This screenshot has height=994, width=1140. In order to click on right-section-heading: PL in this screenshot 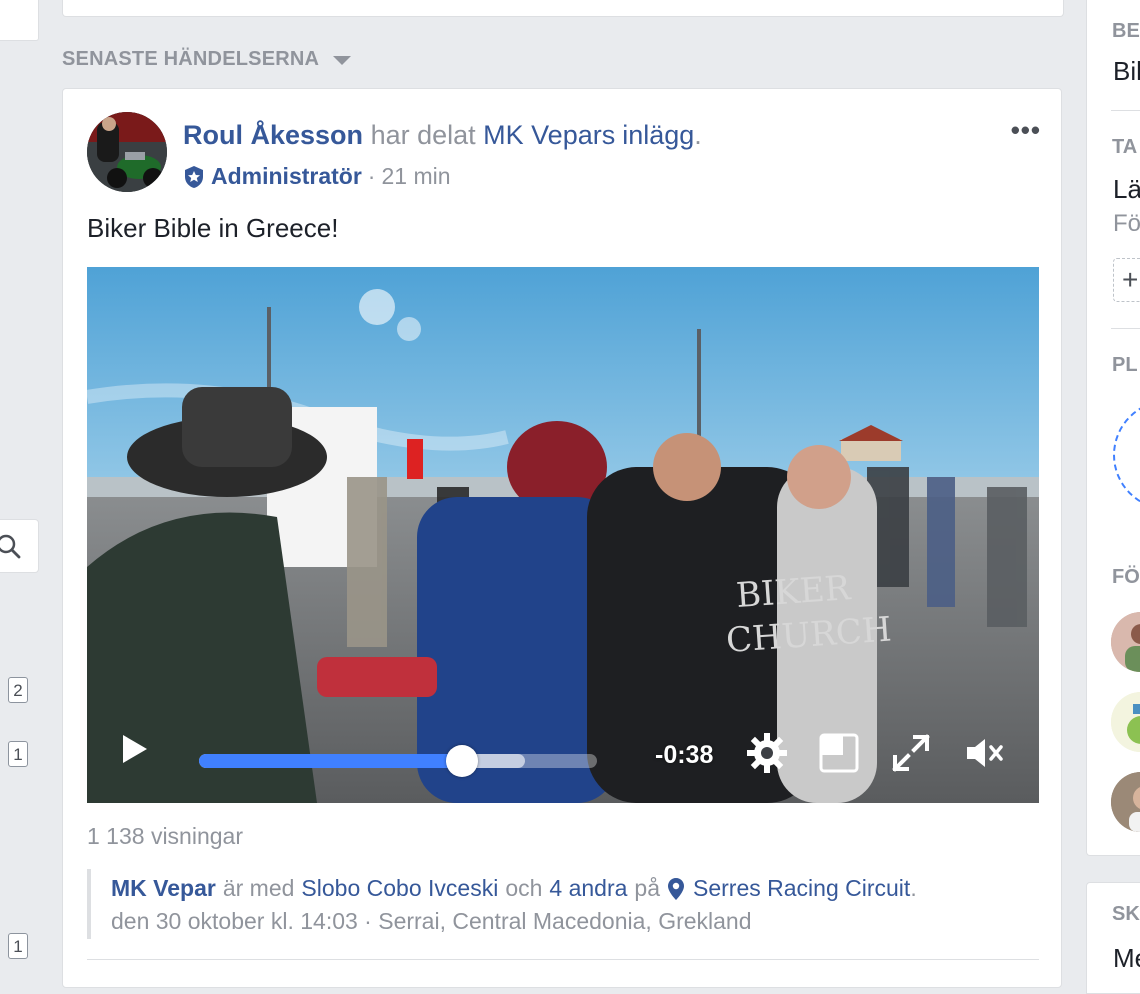, I will do `click(1125, 365)`.